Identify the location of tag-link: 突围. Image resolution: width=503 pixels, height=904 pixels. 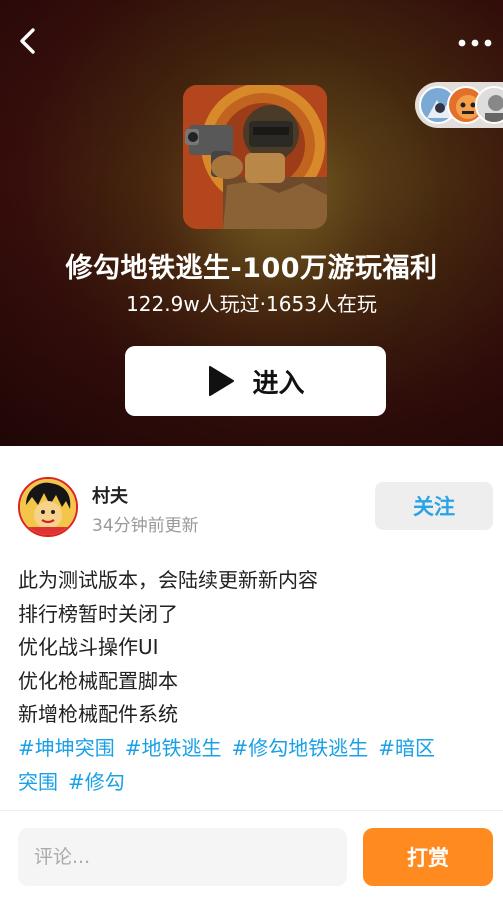
(38, 782).